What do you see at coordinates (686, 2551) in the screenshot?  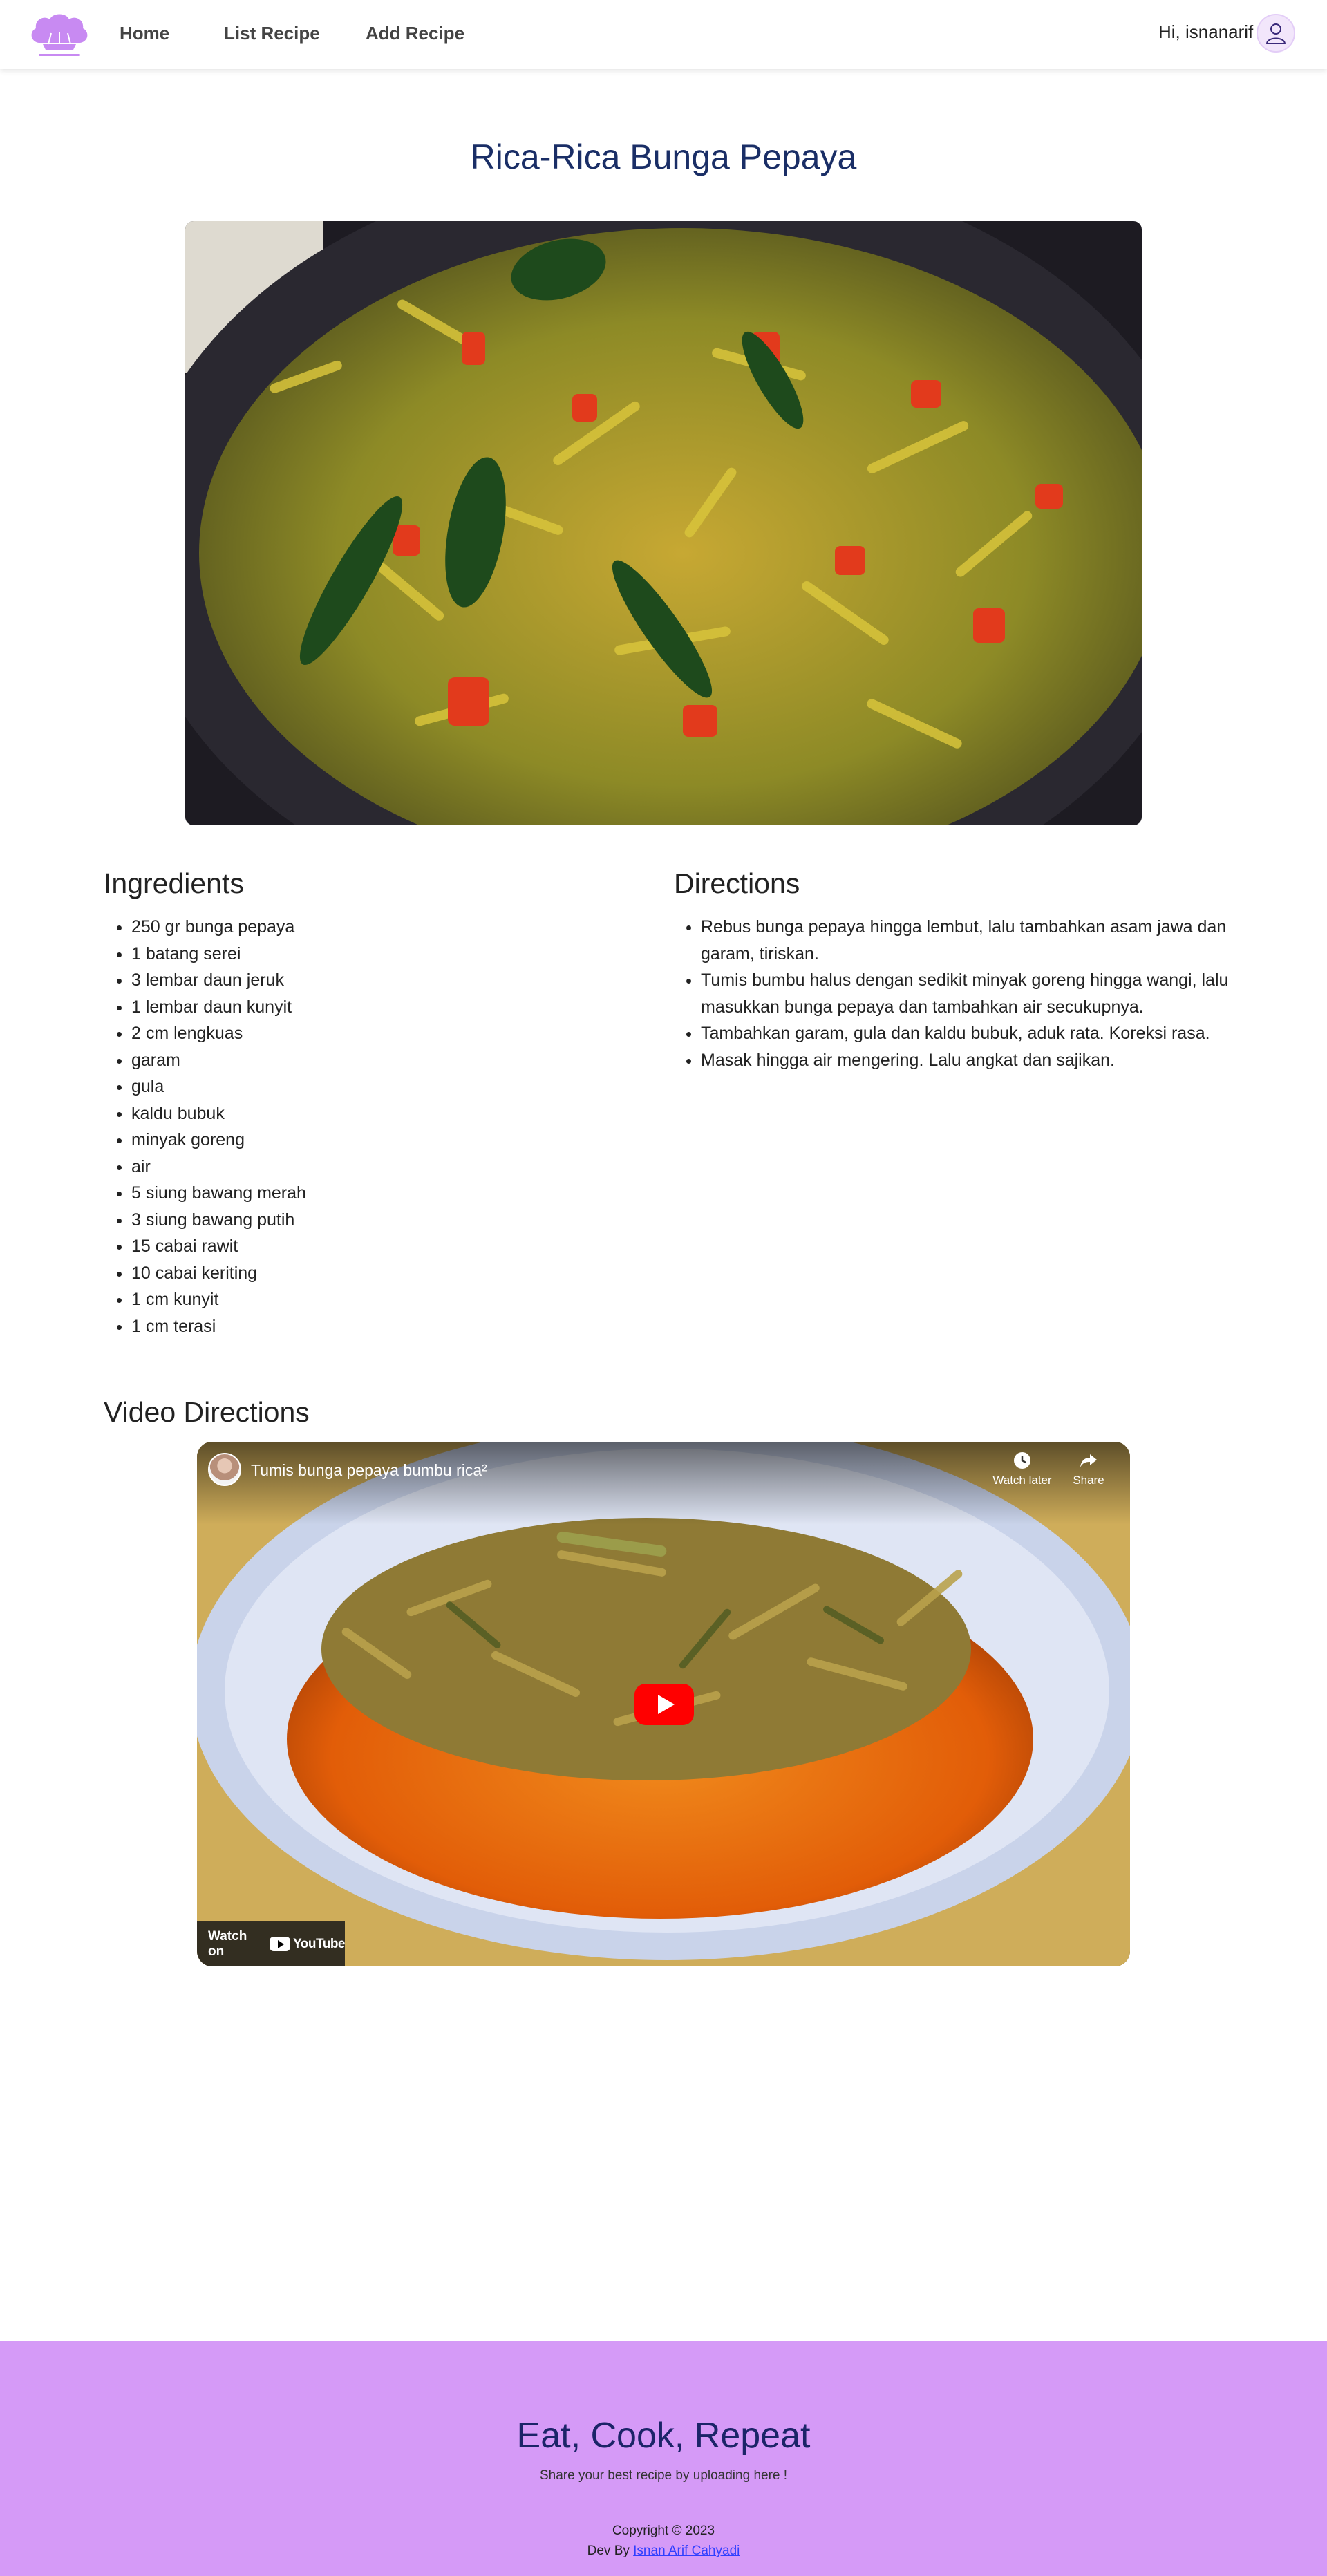 I see `dev-name-link: Isnan Arif Cahyadi` at bounding box center [686, 2551].